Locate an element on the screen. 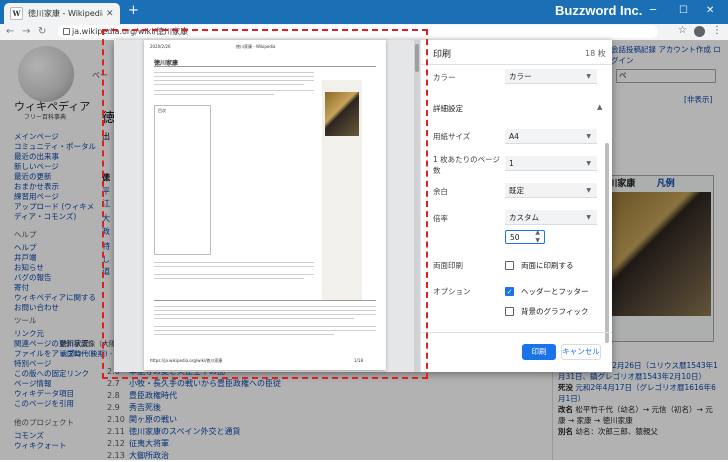  color-value: カラー is located at coordinates (520, 76).